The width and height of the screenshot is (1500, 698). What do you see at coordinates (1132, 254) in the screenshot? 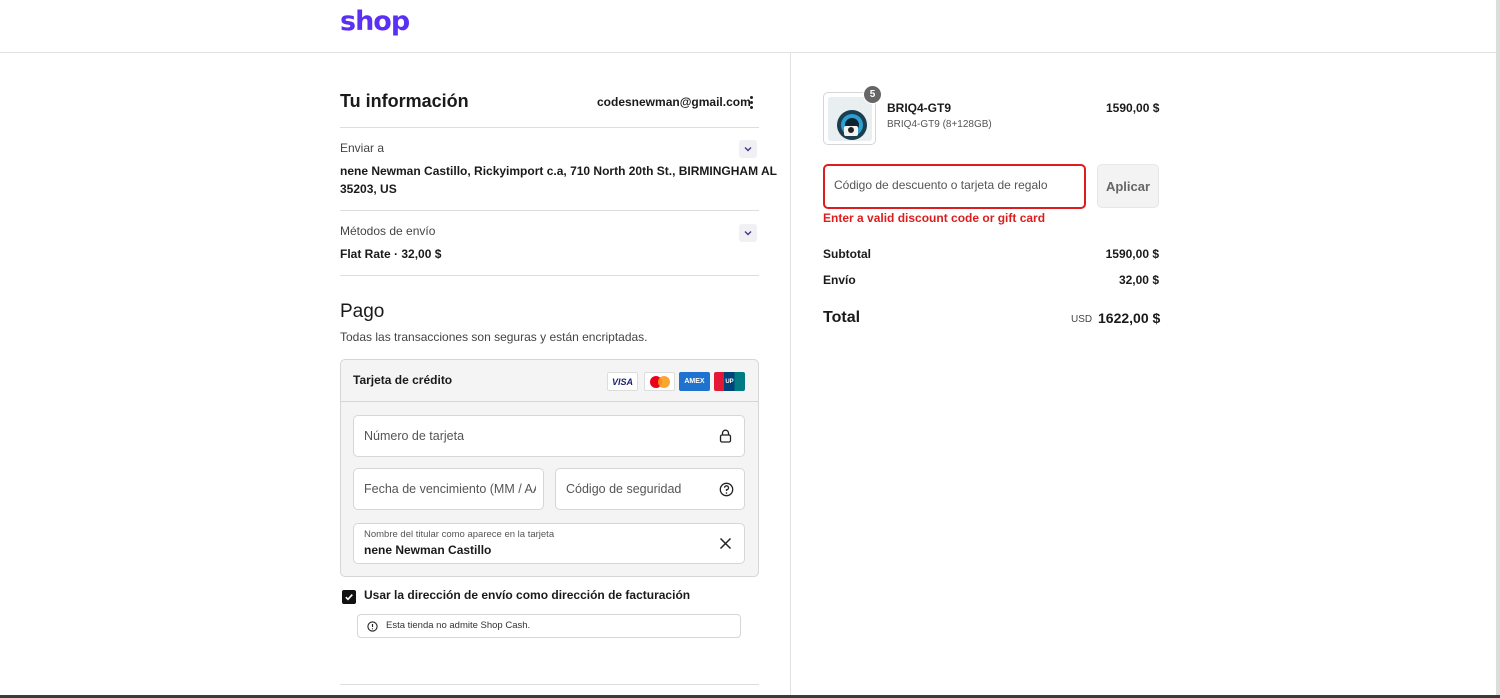
I see `subtotal-value: 1590,00 $` at bounding box center [1132, 254].